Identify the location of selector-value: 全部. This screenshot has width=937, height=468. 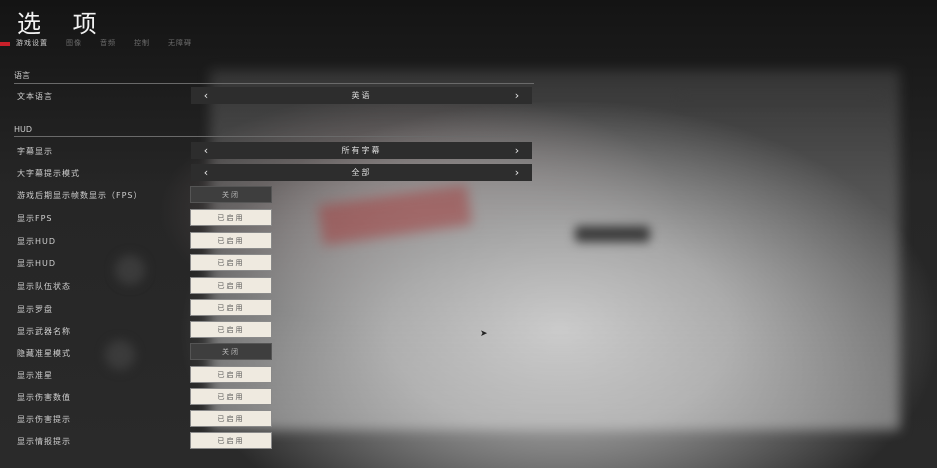
(361, 172).